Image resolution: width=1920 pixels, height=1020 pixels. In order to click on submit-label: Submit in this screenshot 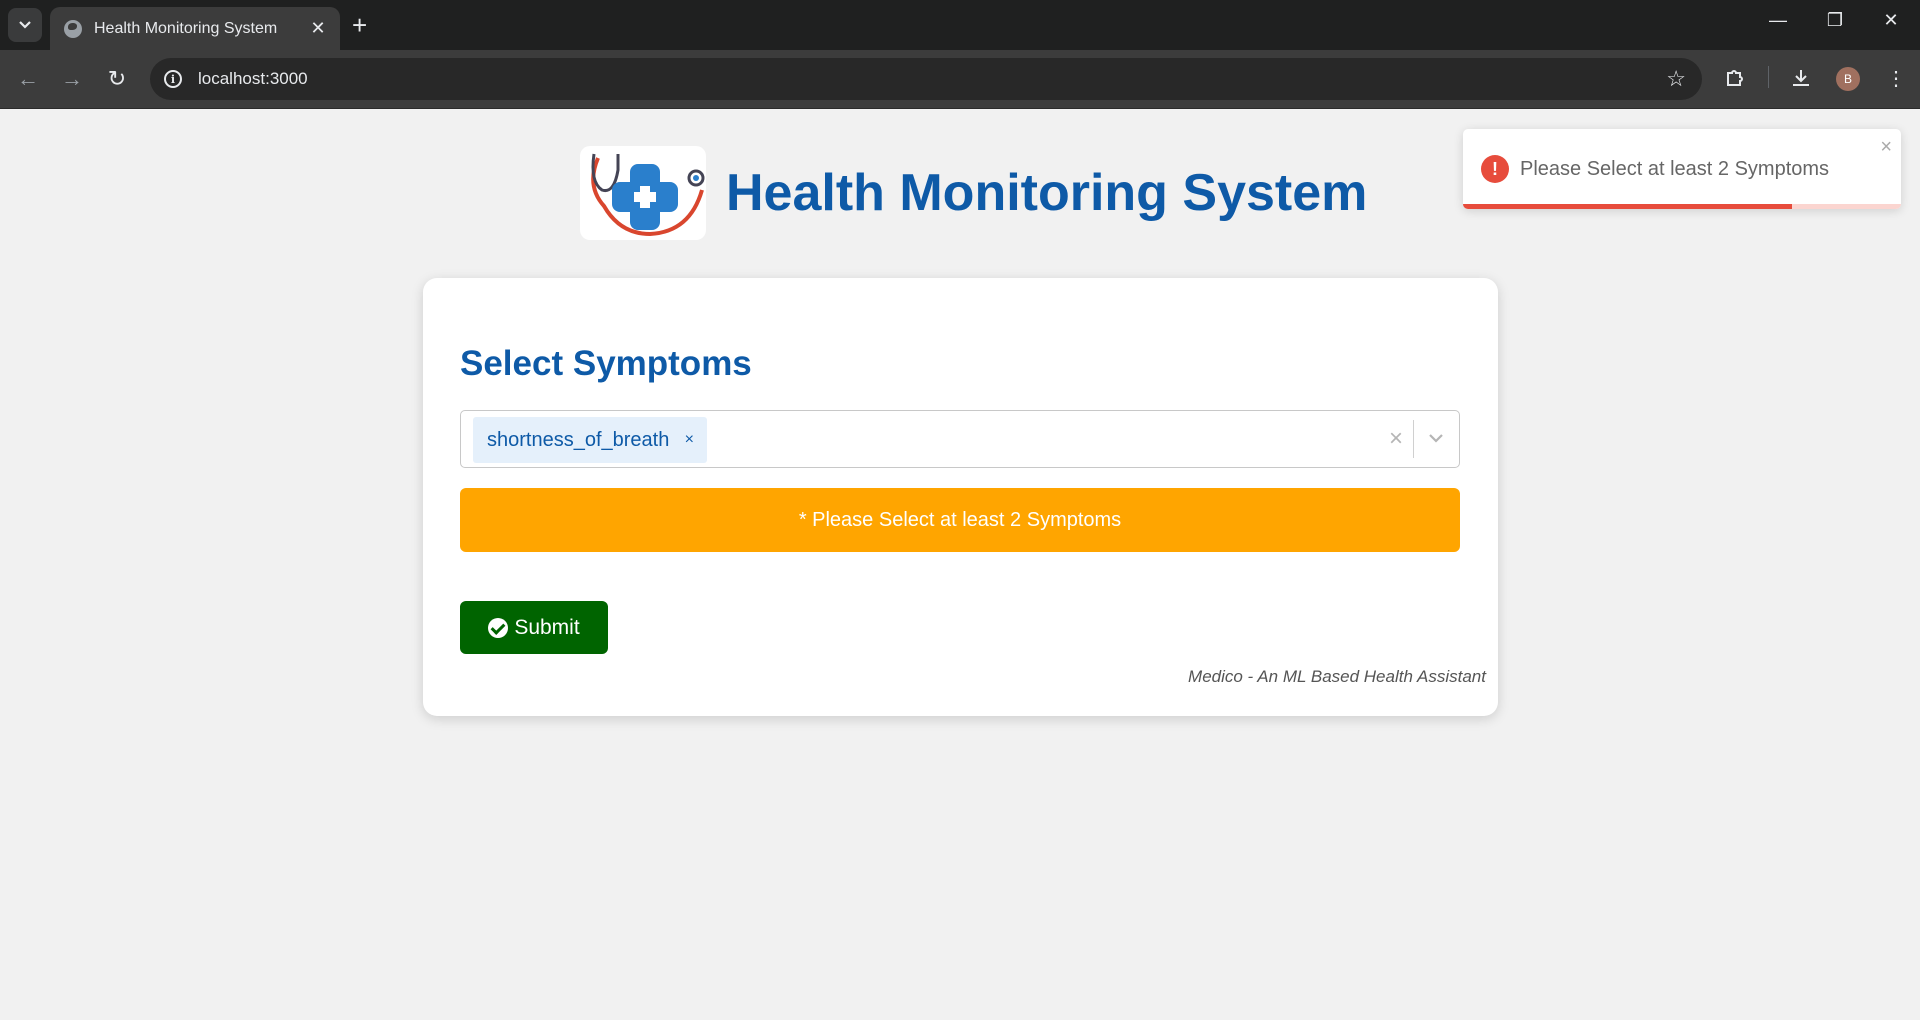, I will do `click(547, 627)`.